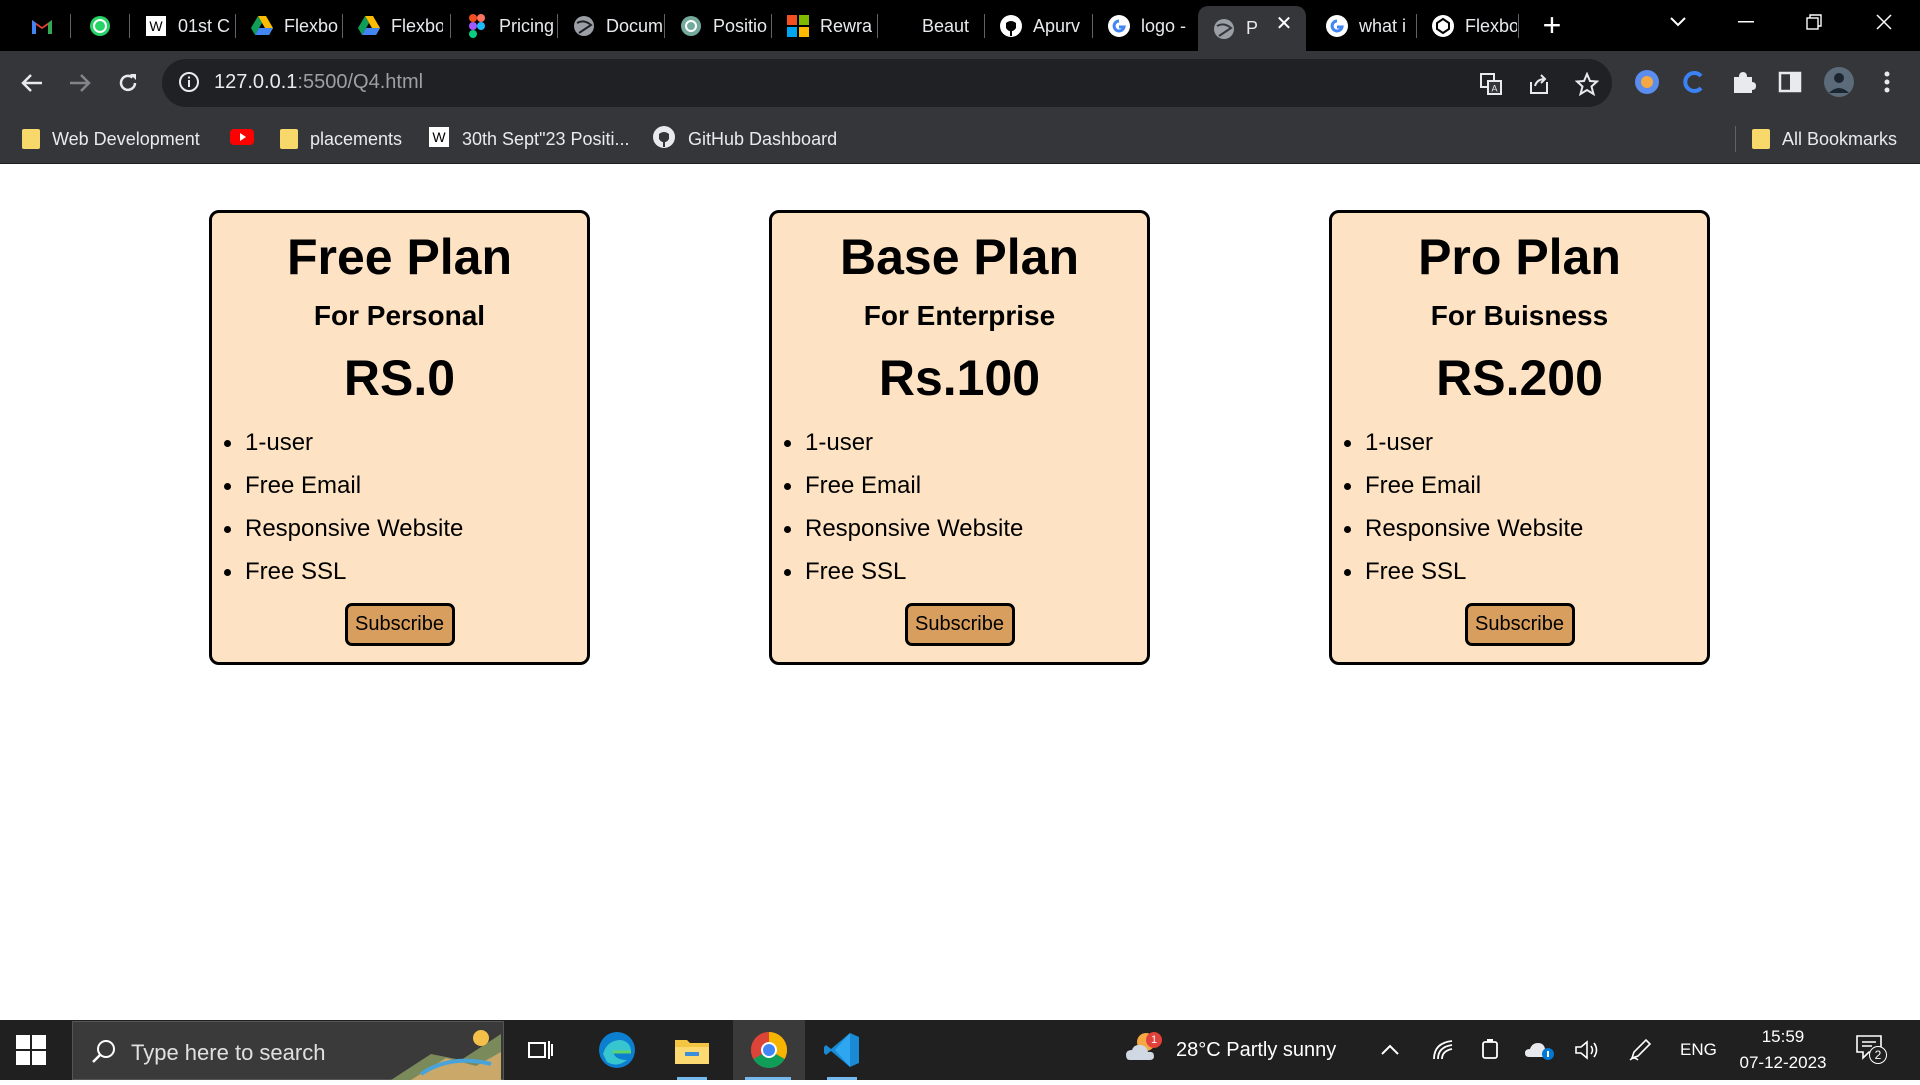  What do you see at coordinates (287, 26) in the screenshot?
I see `tab-flexbox-drive-1: Flexbo` at bounding box center [287, 26].